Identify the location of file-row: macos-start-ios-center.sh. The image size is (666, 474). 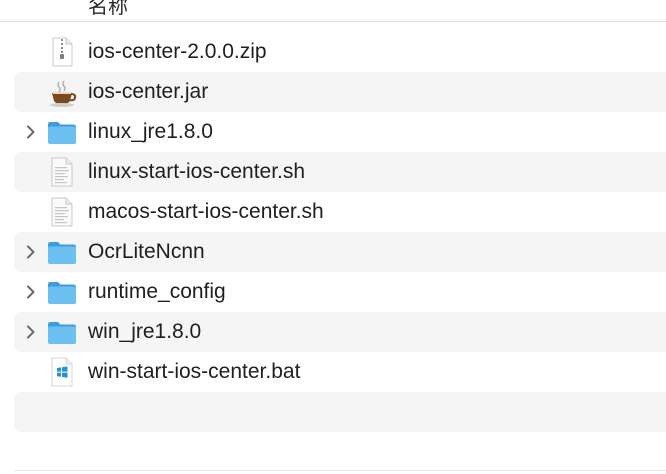
(340, 212).